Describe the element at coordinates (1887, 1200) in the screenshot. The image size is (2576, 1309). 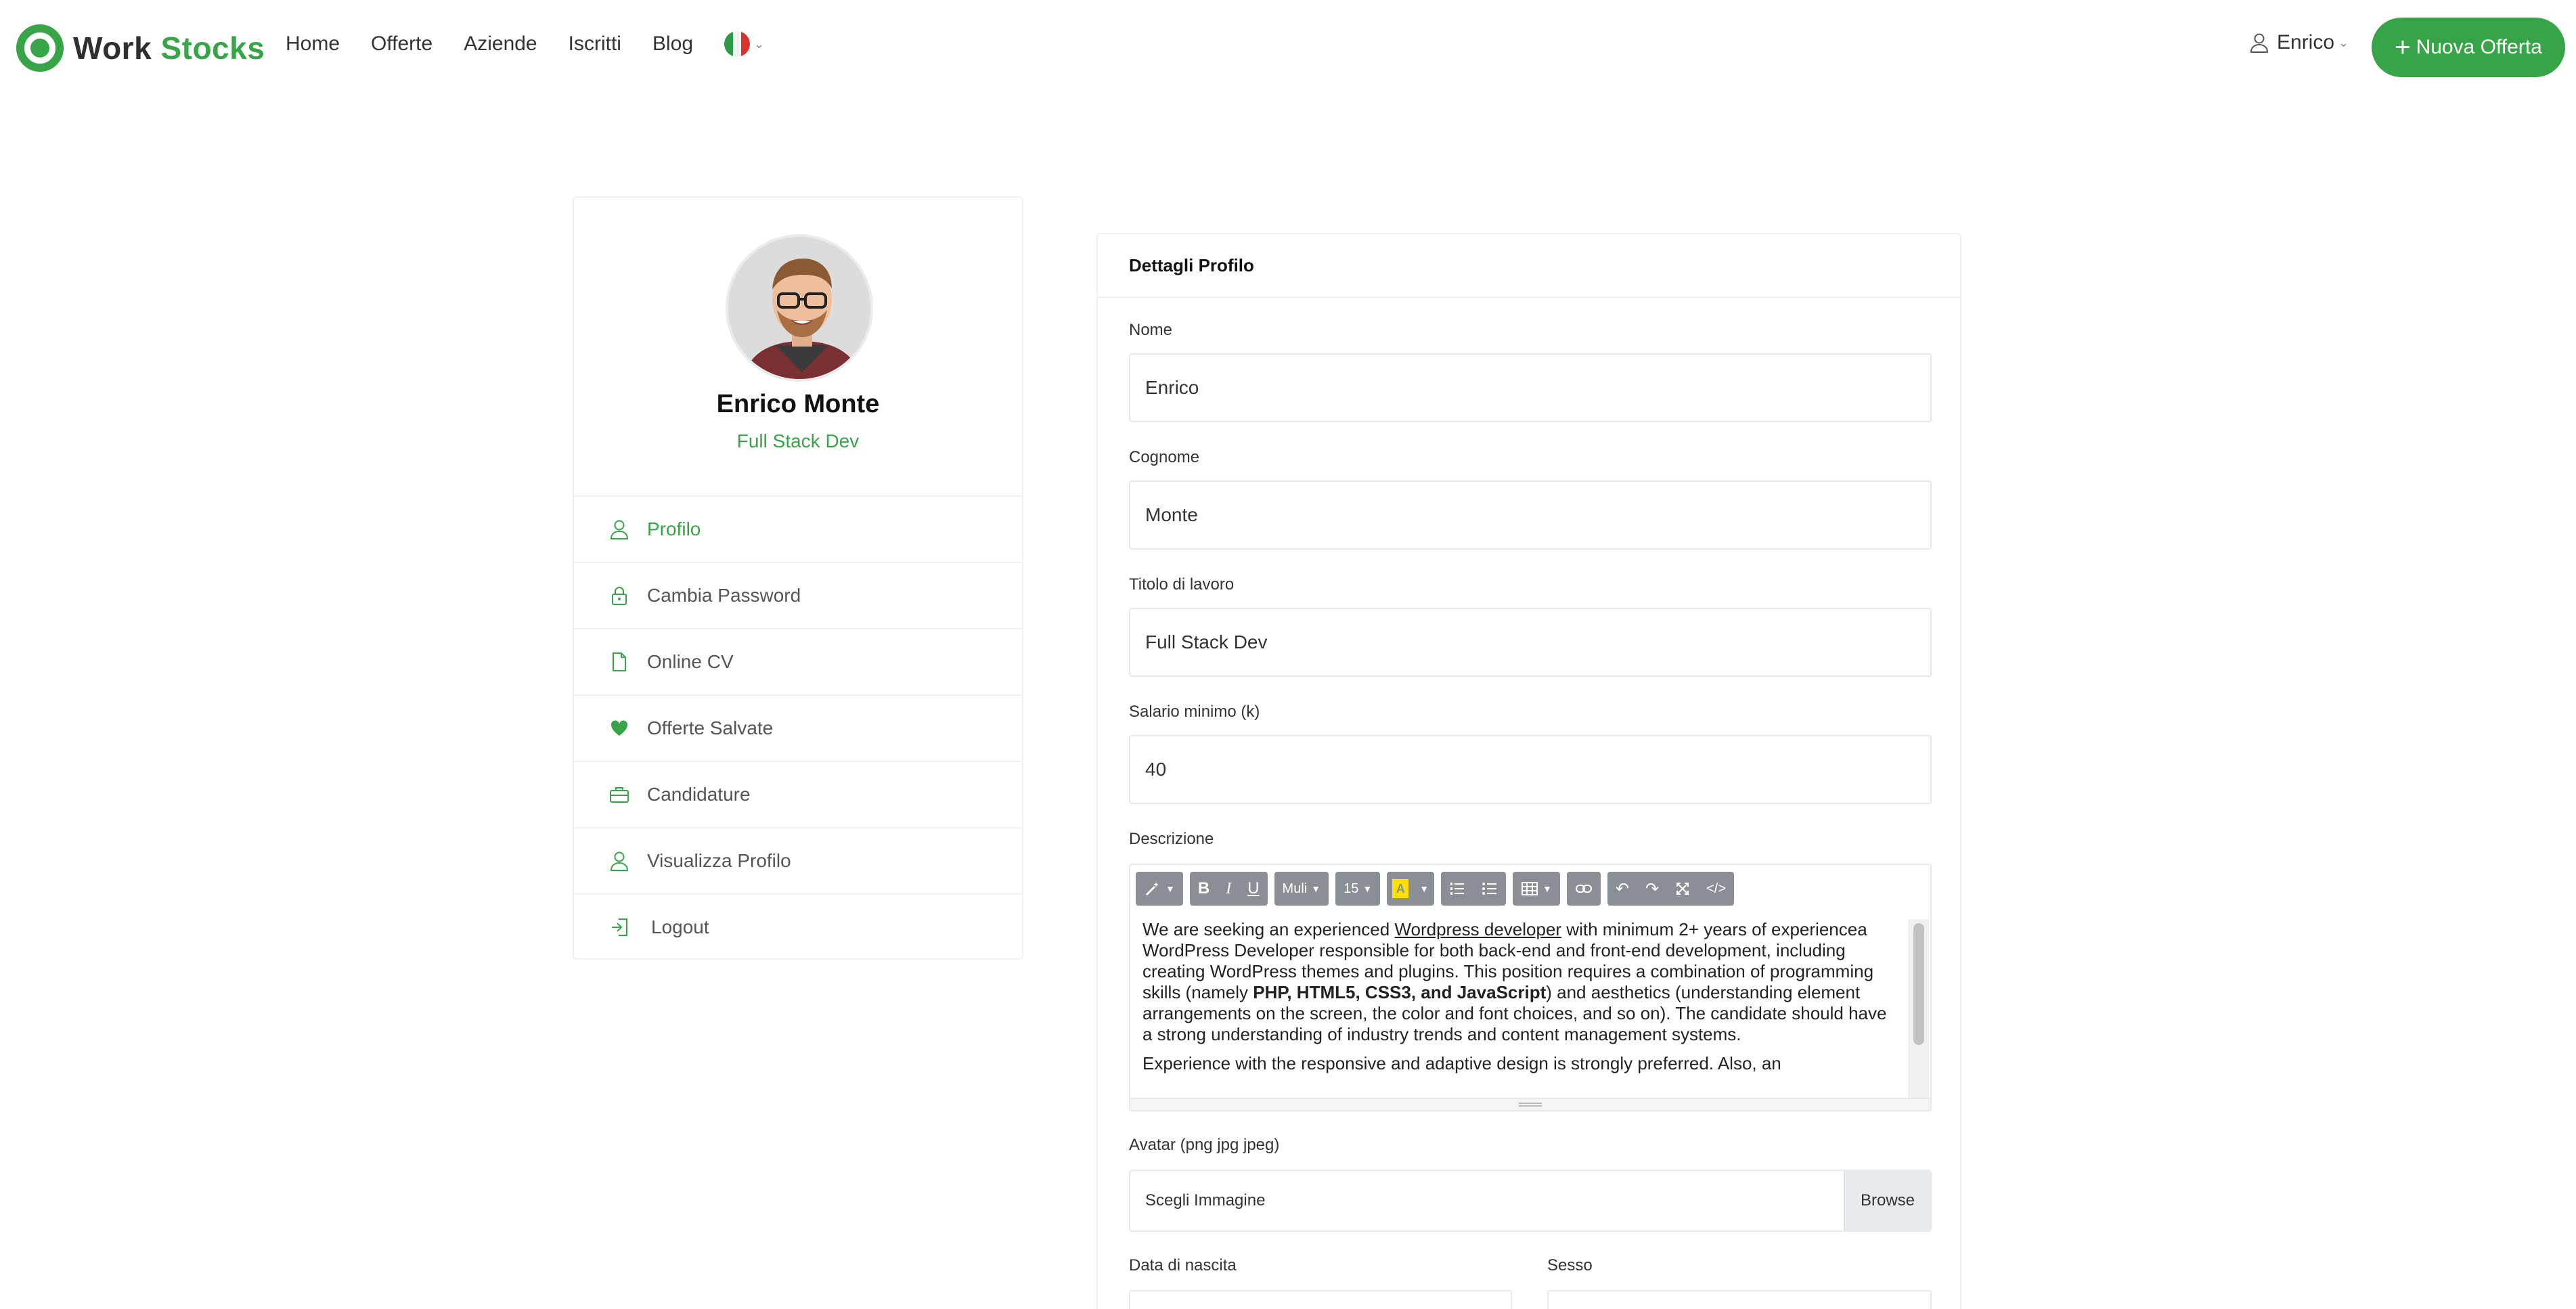
I see `browse-button: Browse` at that location.